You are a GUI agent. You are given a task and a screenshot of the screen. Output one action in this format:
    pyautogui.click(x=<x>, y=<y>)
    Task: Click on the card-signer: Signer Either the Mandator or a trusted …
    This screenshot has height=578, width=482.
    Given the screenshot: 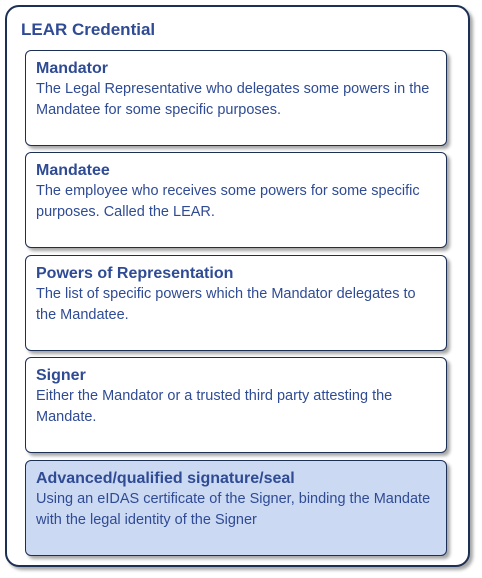 What is the action you would take?
    pyautogui.click(x=236, y=405)
    